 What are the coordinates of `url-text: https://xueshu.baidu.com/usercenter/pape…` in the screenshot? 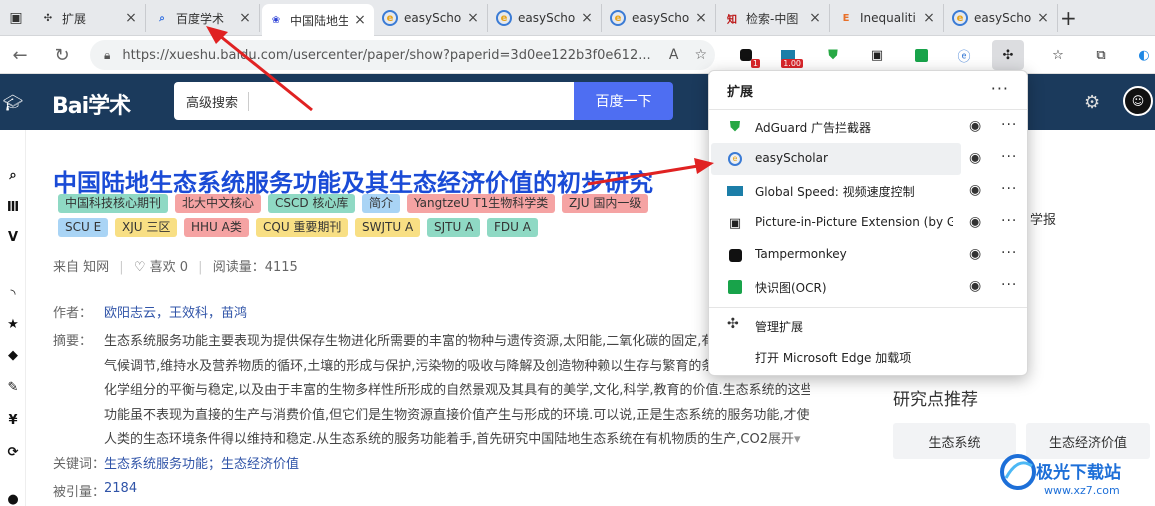 It's located at (391, 55).